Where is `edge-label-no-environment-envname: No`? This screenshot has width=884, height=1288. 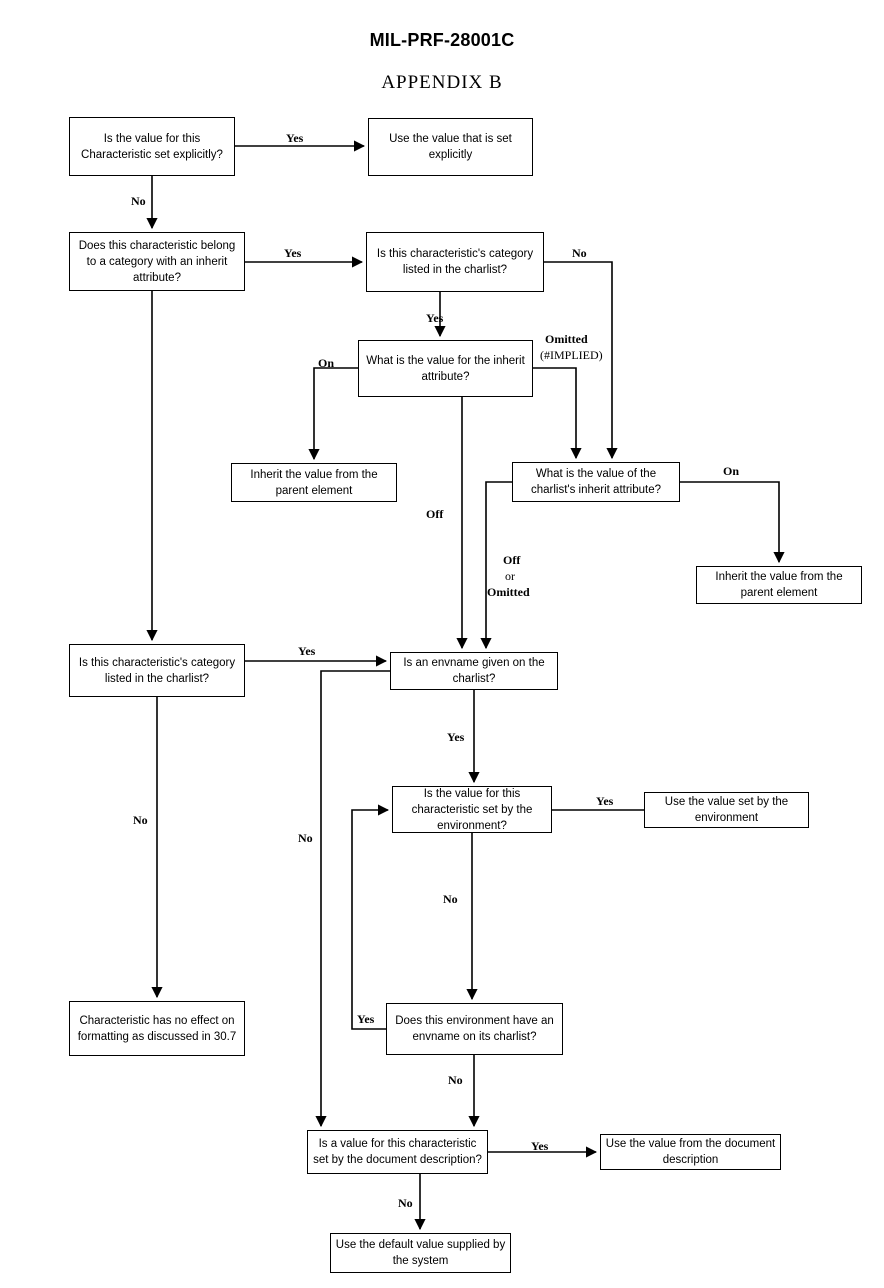
edge-label-no-environment-envname: No is located at coordinates (455, 1080).